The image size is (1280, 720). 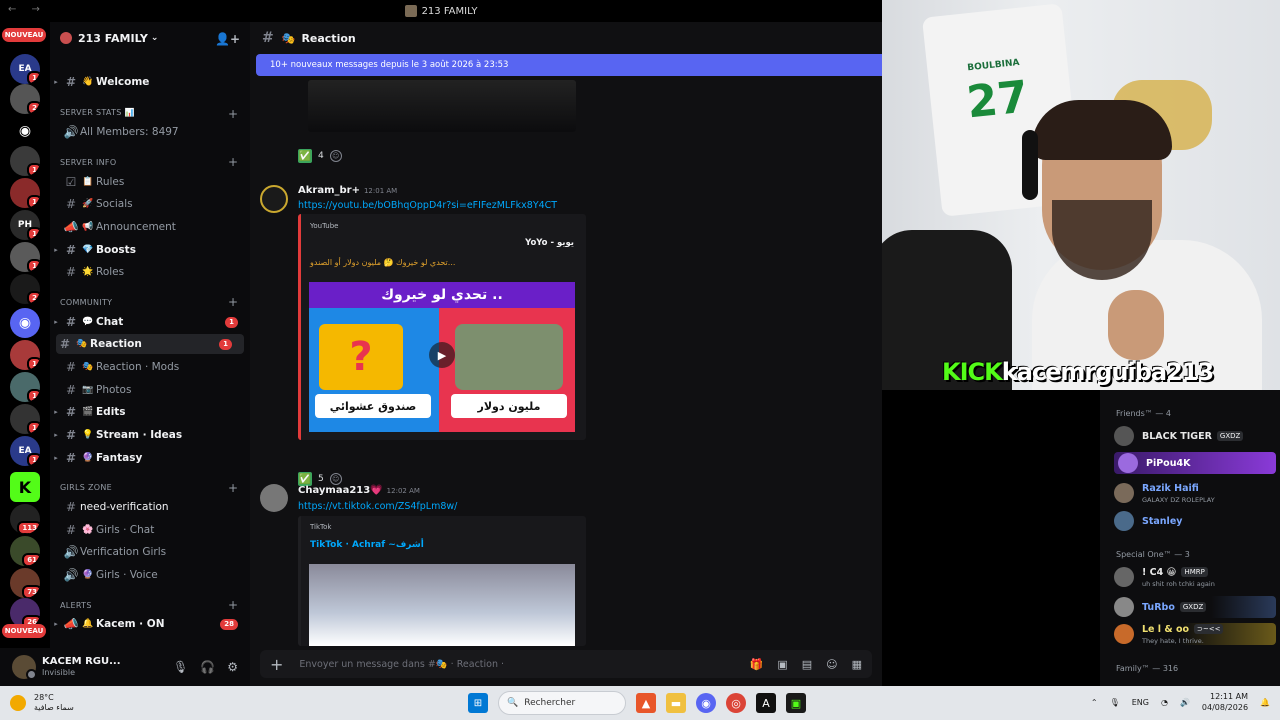 I want to click on member-item: Stanley, so click(x=1195, y=521).